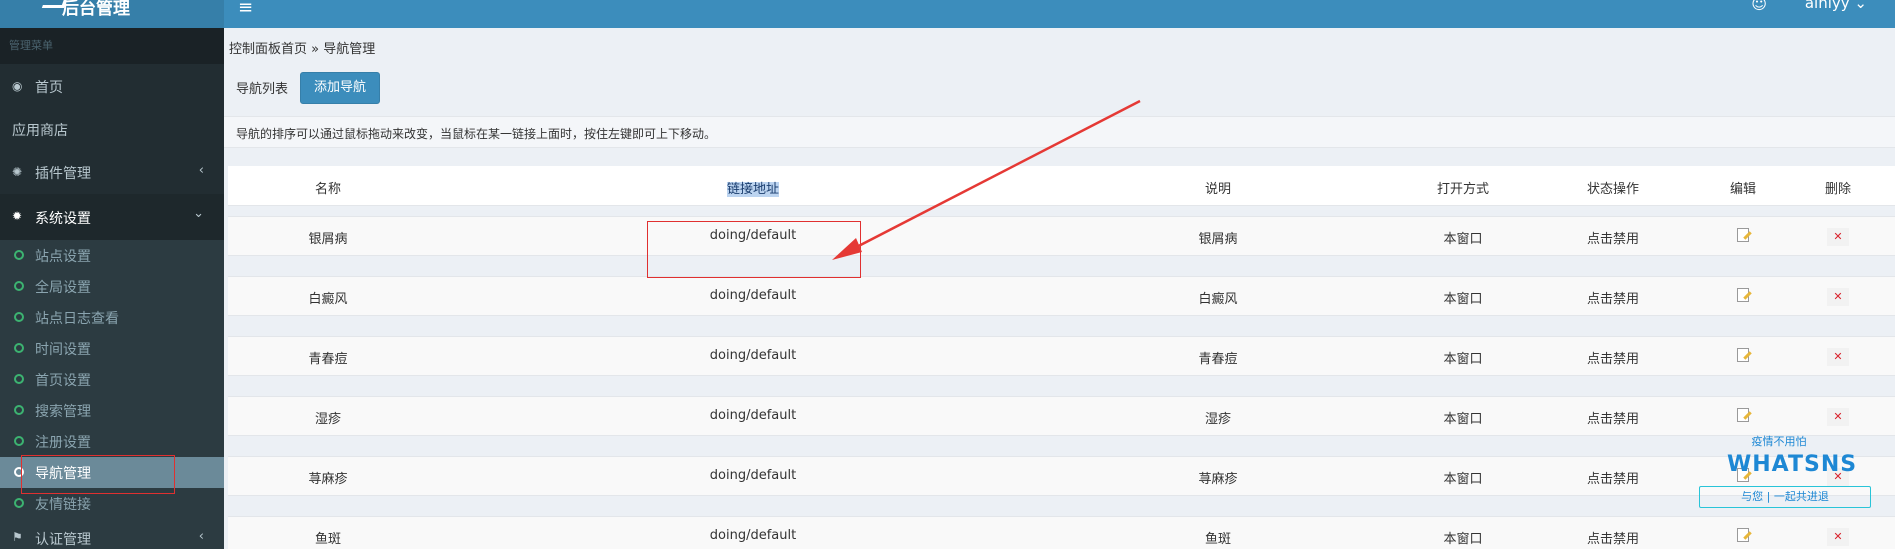  I want to click on watermark-top: 疫情不用怕, so click(1779, 441).